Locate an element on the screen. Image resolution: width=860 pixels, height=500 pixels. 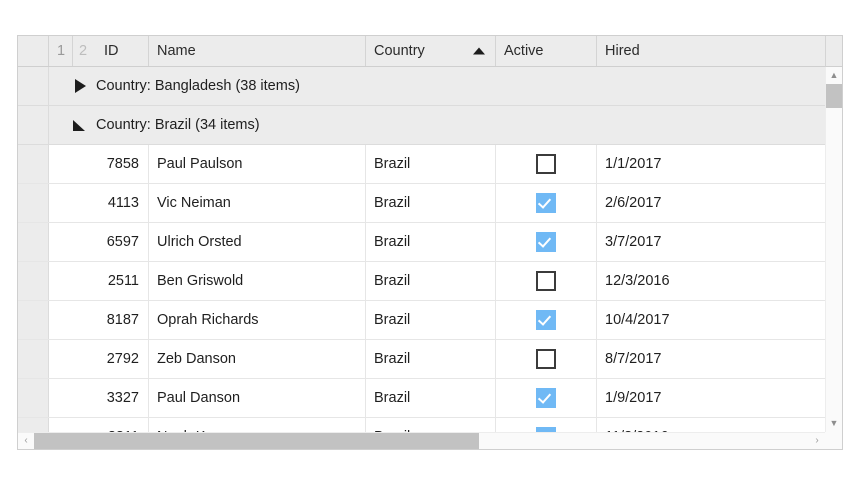
group-row-content: Country: Brazil (34 items) is located at coordinates (445, 125).